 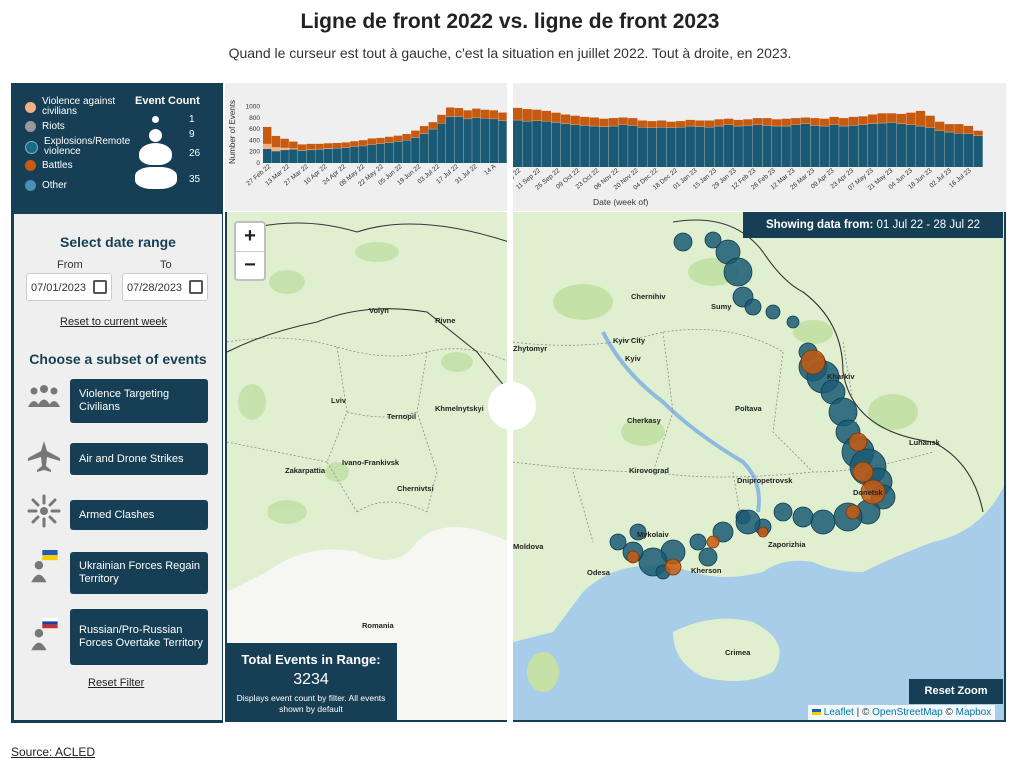 What do you see at coordinates (254, 152) in the screenshot?
I see `y-tick-label: 200` at bounding box center [254, 152].